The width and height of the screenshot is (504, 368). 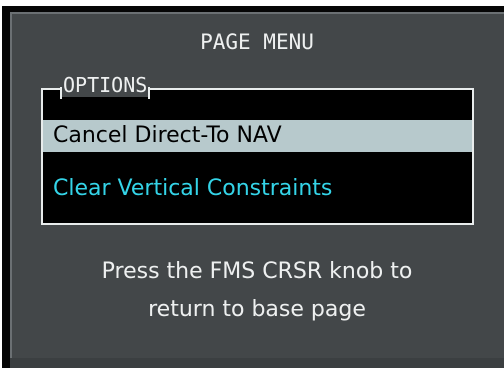 I want to click on hint-line-1: Press the FMS CRSR knob to, so click(x=257, y=271).